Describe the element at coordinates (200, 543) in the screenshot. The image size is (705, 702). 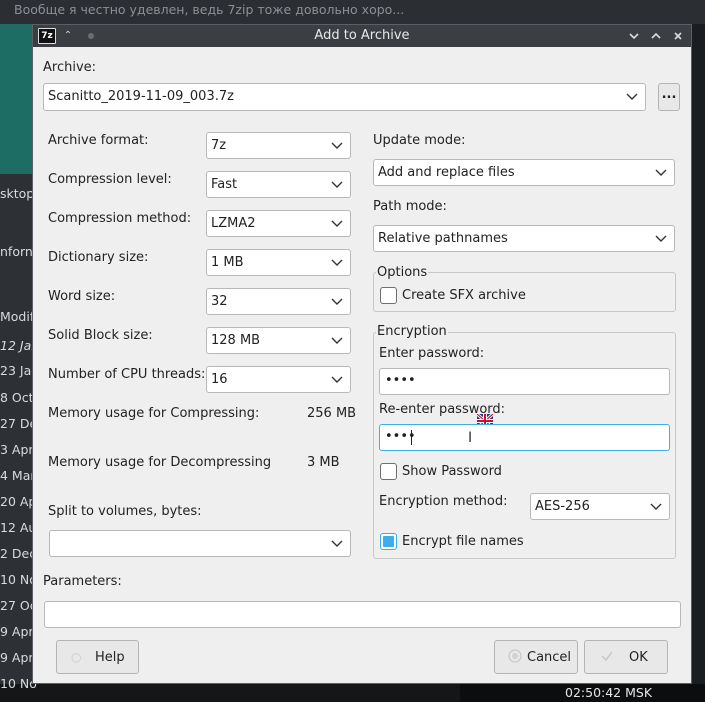
I see `split-volumes-combo` at that location.